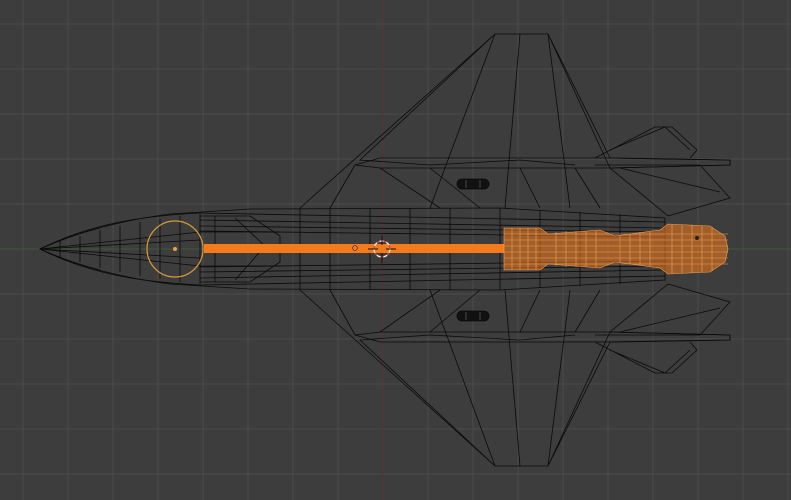  What do you see at coordinates (473, 184) in the screenshot?
I see `upper-intake` at bounding box center [473, 184].